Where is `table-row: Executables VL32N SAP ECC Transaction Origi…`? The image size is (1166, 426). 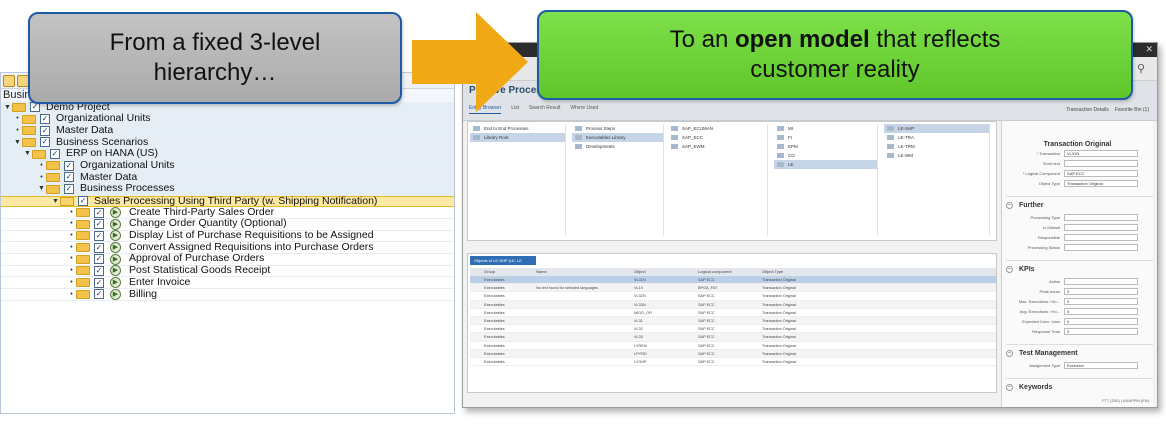 table-row: Executables VL32N SAP ECC Transaction Origi… is located at coordinates (733, 296).